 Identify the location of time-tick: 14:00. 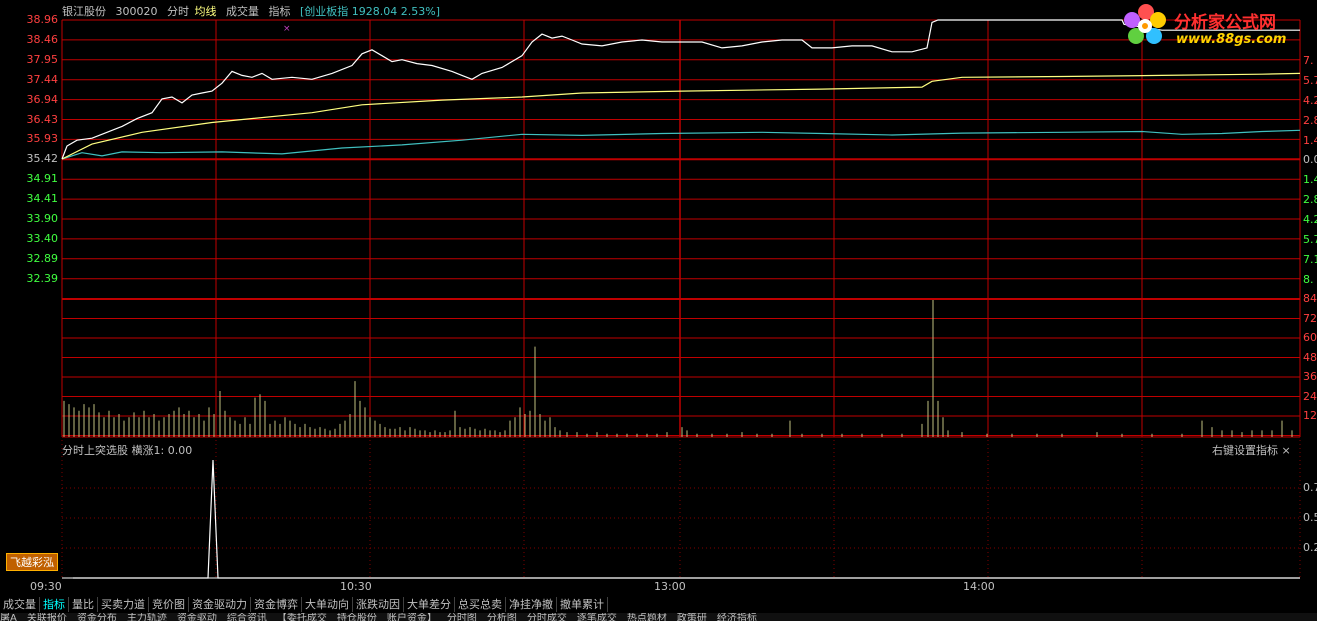
(979, 586).